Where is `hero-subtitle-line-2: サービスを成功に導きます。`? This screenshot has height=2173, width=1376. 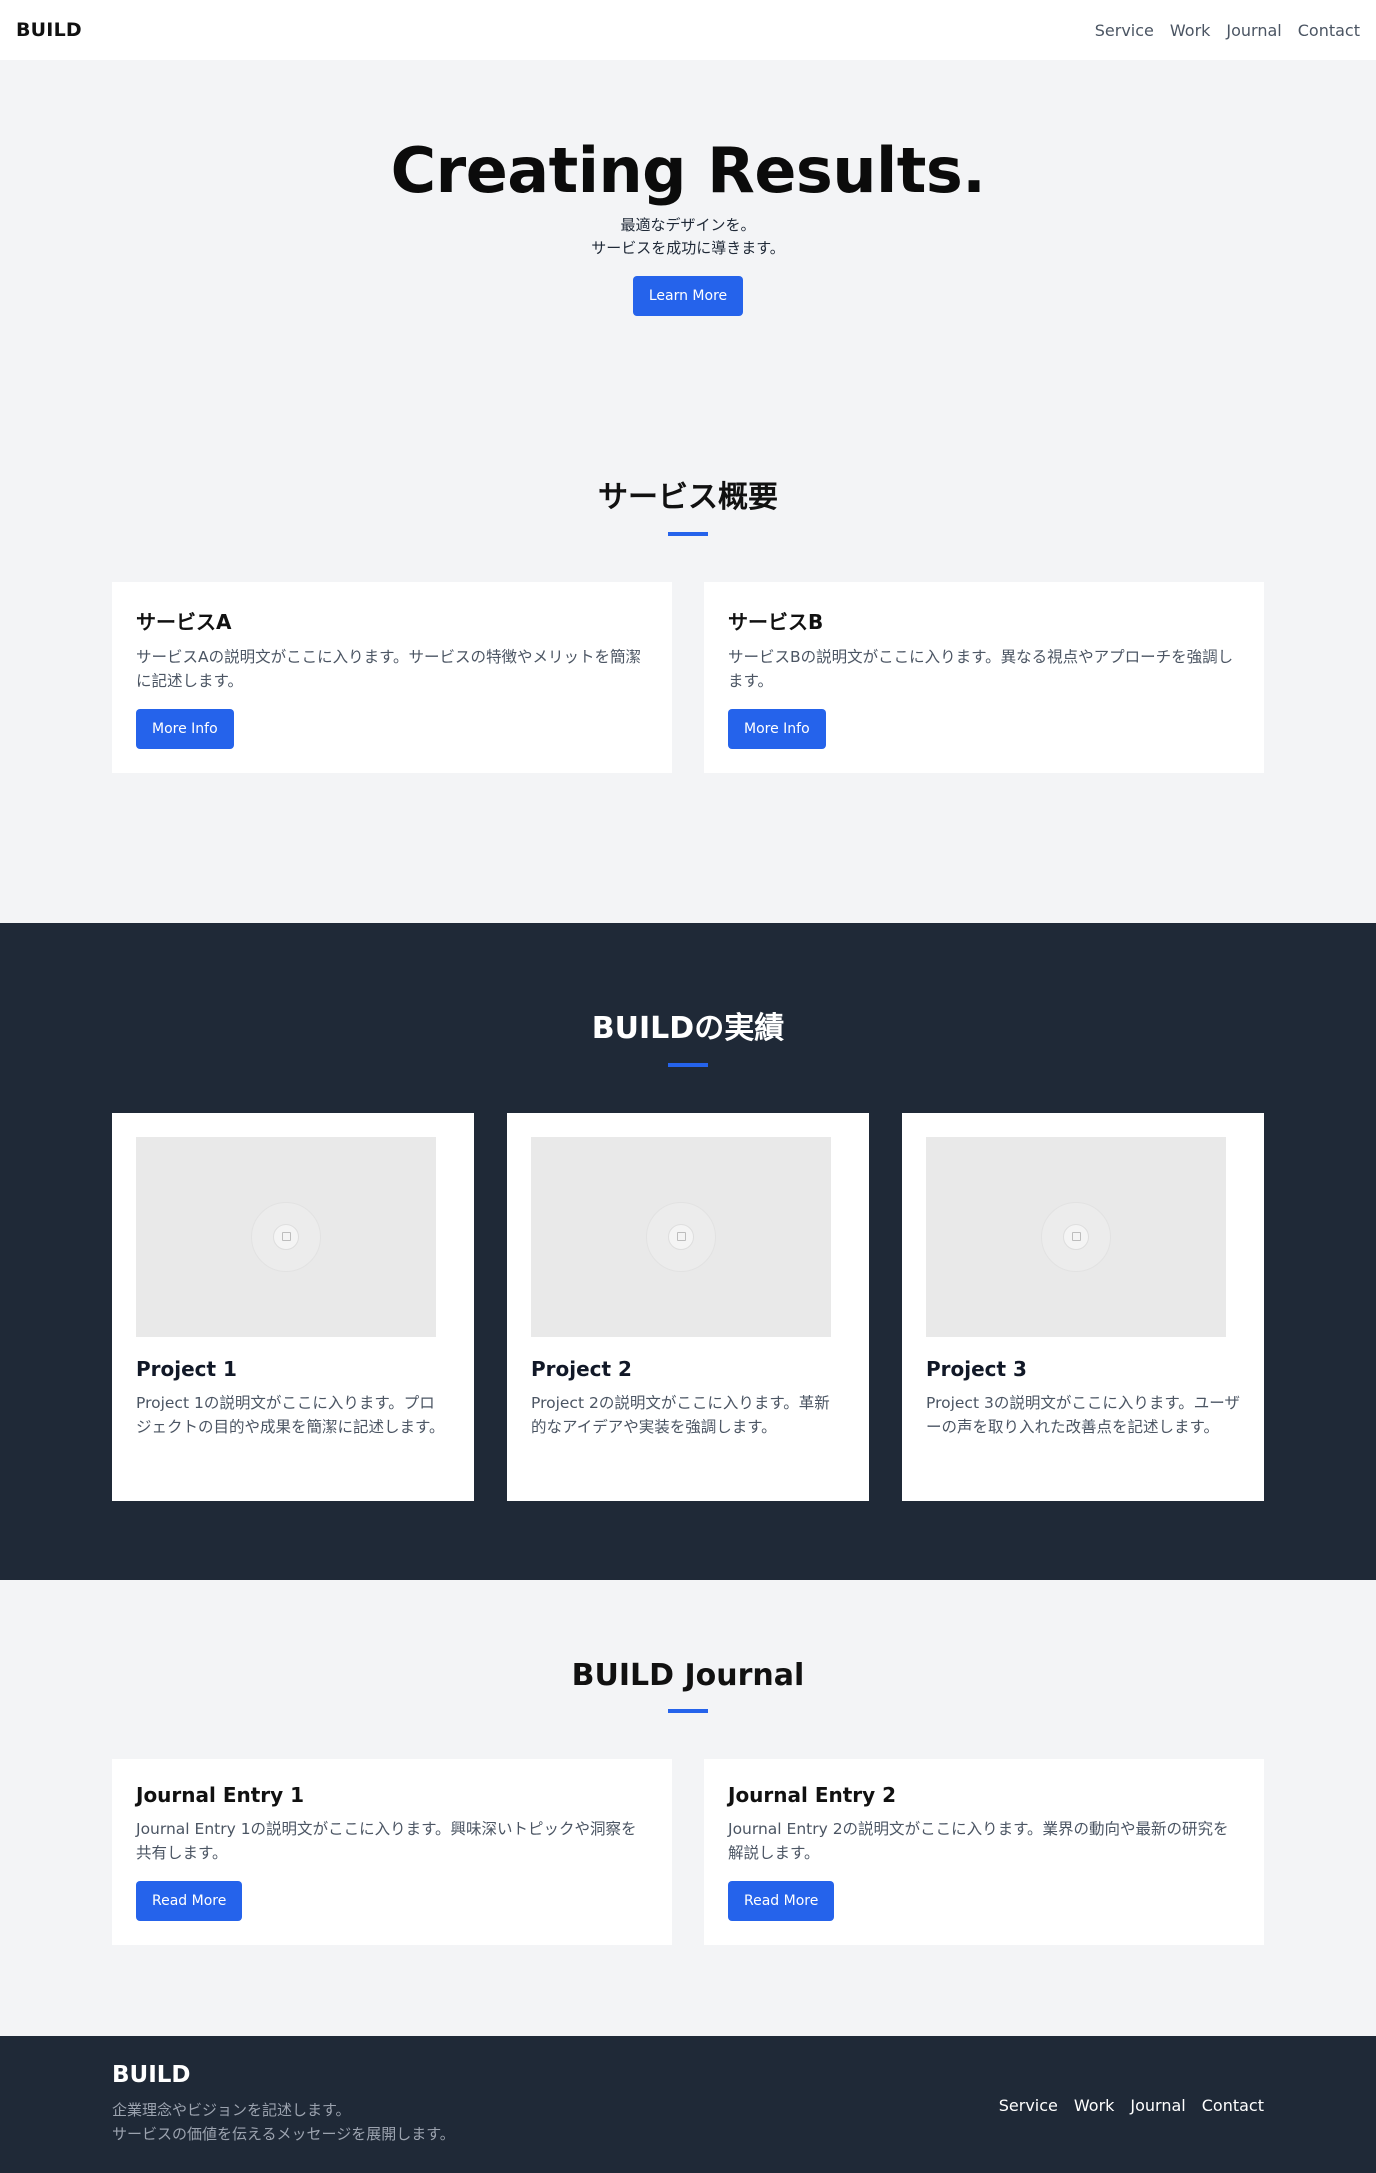 hero-subtitle-line-2: サービスを成功に導きます。 is located at coordinates (688, 248).